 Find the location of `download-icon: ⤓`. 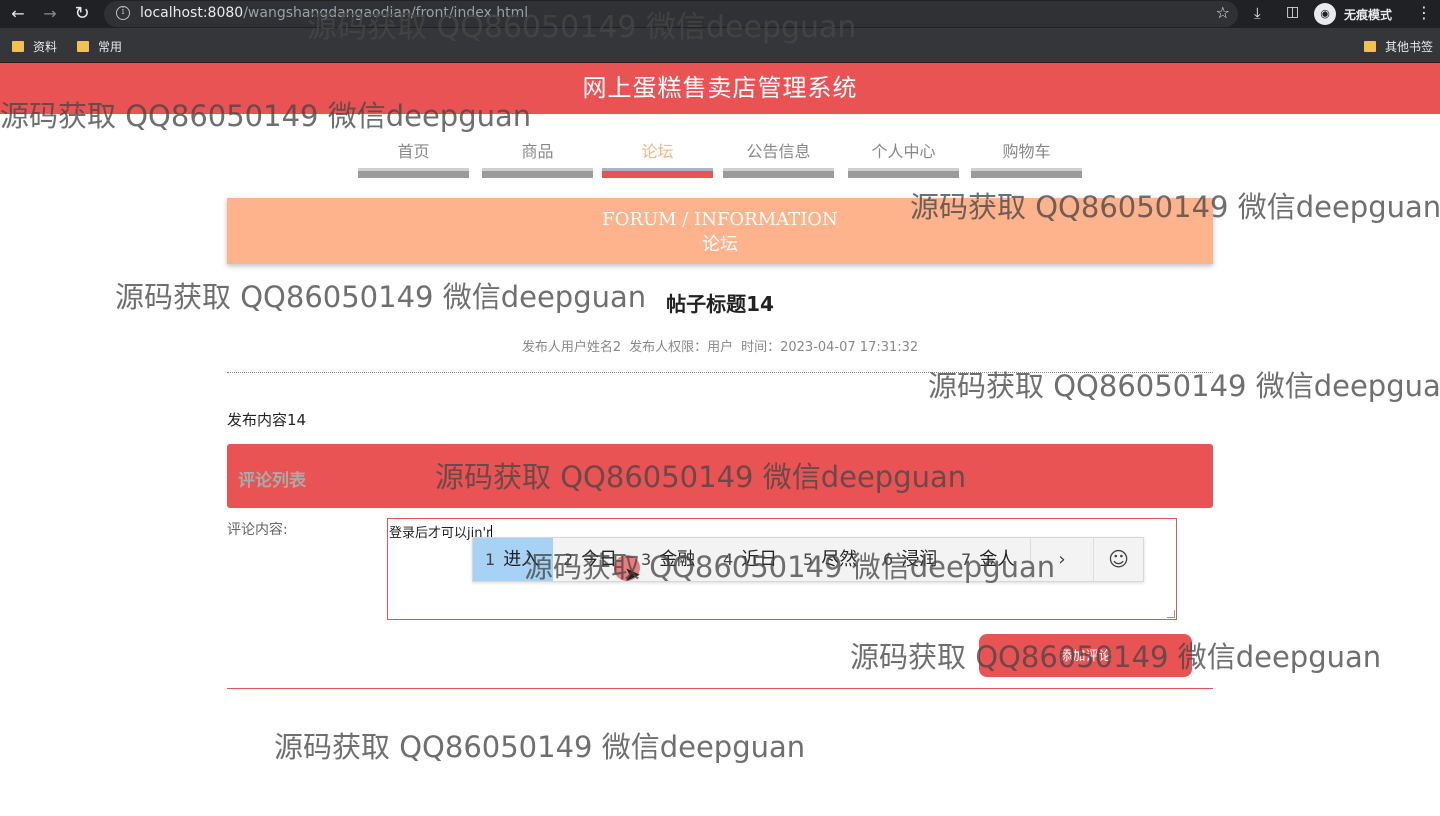

download-icon: ⤓ is located at coordinates (1257, 13).